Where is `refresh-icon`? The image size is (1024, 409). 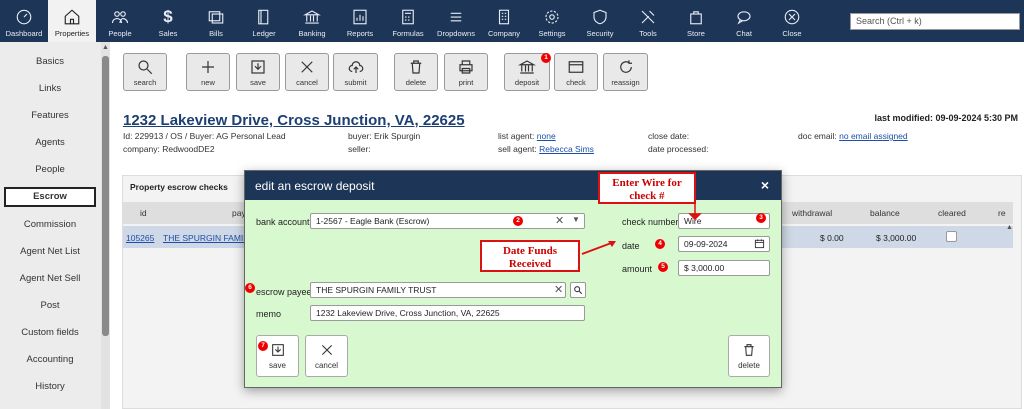 refresh-icon is located at coordinates (625, 66).